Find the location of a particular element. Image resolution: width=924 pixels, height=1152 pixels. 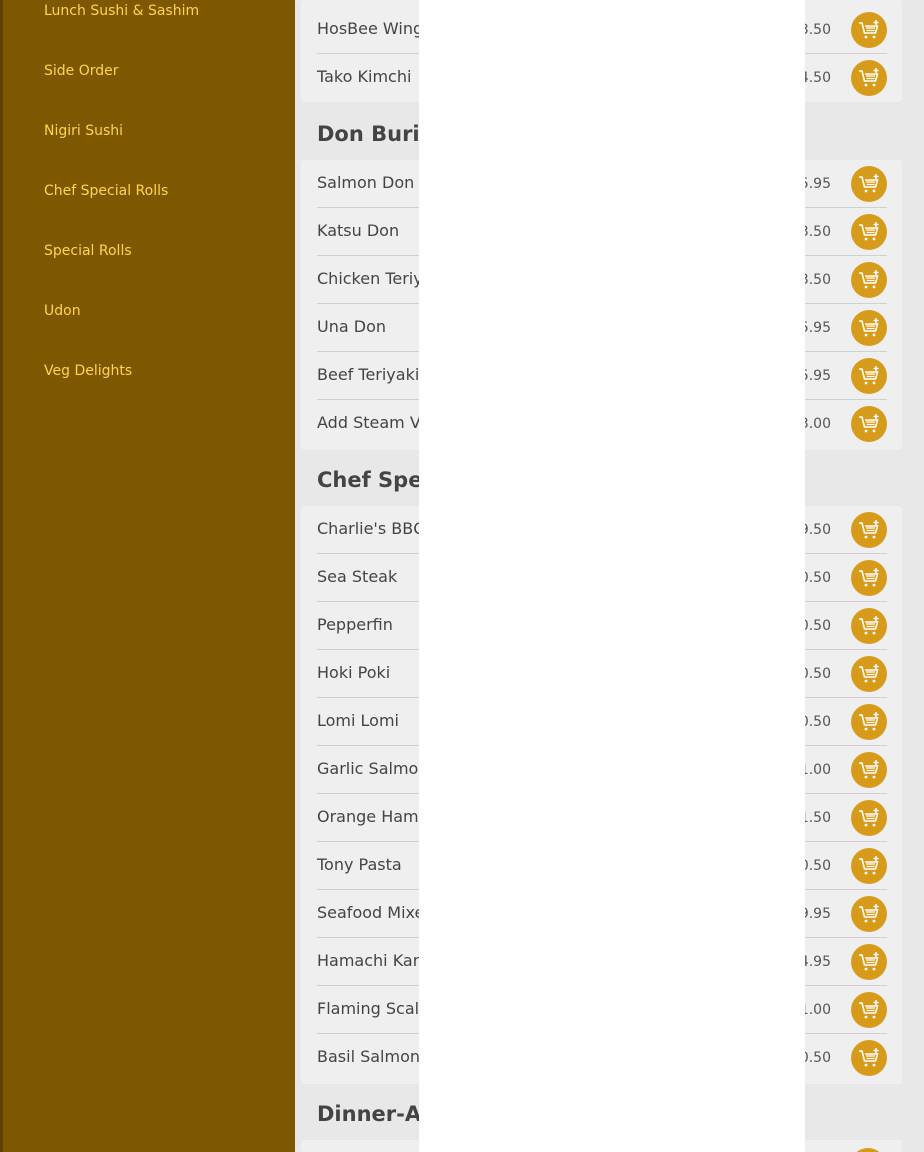

section-title-chef-special: Chef Spec is located at coordinates (376, 480).